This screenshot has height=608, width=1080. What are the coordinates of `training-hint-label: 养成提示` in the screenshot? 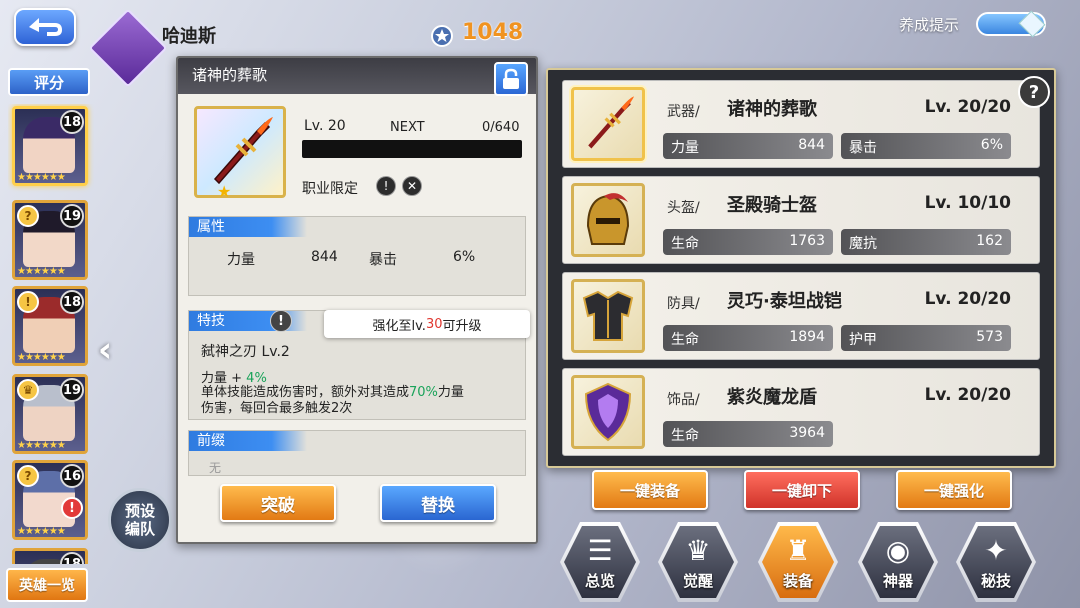 It's located at (929, 25).